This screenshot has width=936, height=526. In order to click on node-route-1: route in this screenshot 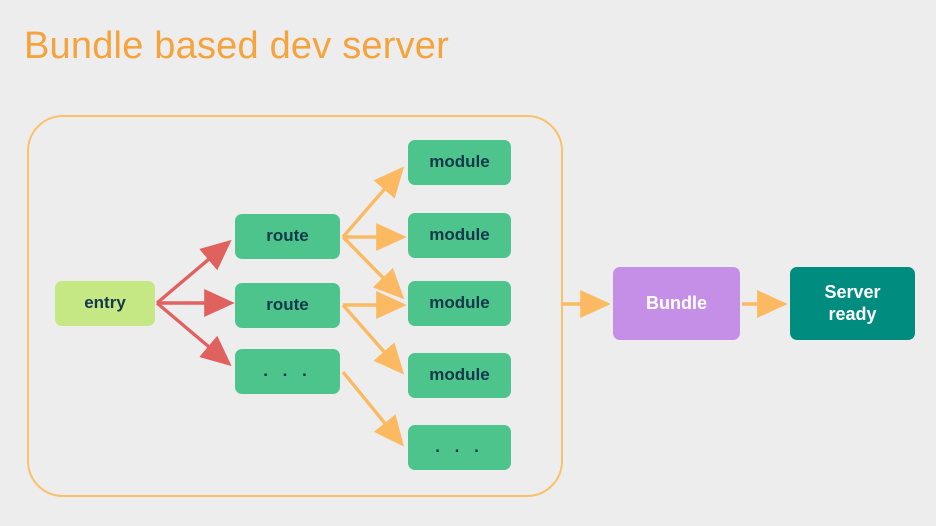, I will do `click(287, 236)`.